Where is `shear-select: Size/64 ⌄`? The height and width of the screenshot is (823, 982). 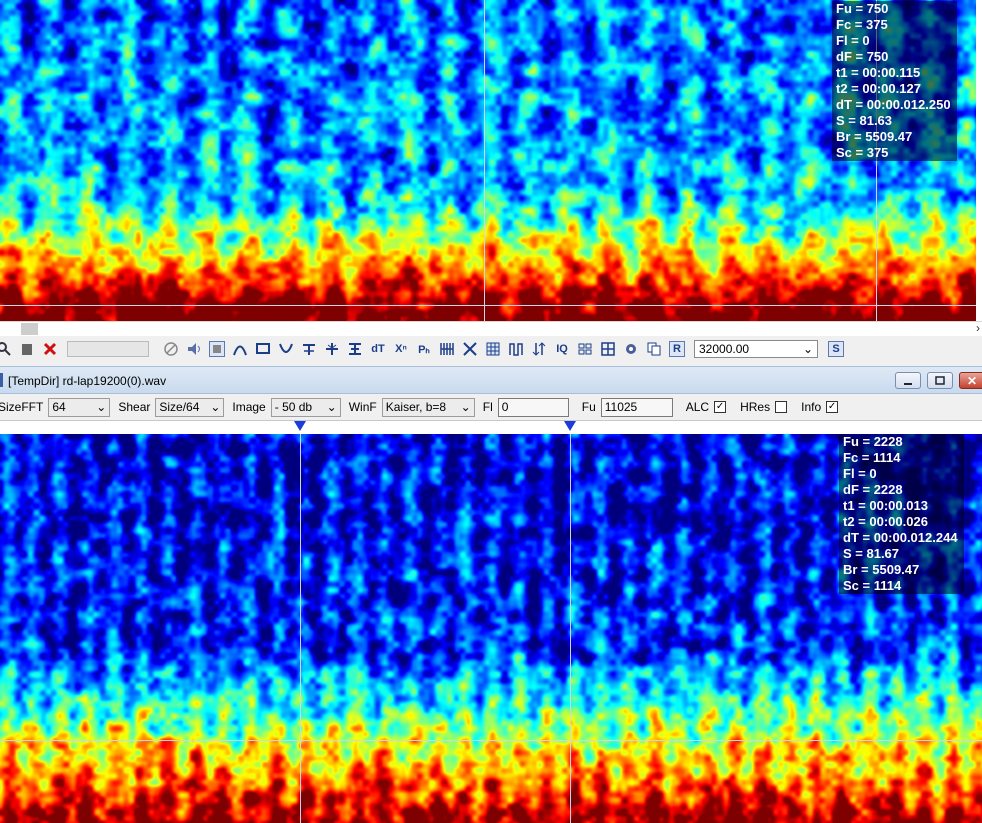
shear-select: Size/64 ⌄ is located at coordinates (190, 407).